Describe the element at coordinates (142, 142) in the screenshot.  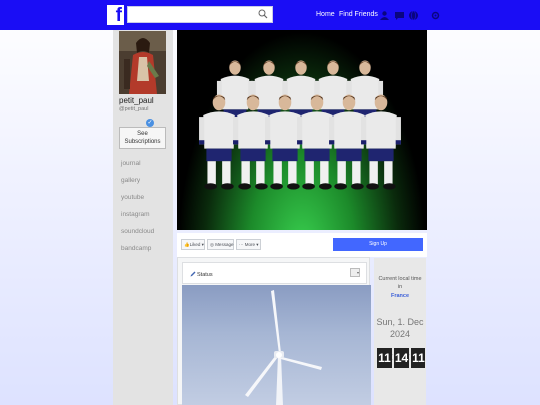
I see `subscriptions-button-line2: Subscriptions` at that location.